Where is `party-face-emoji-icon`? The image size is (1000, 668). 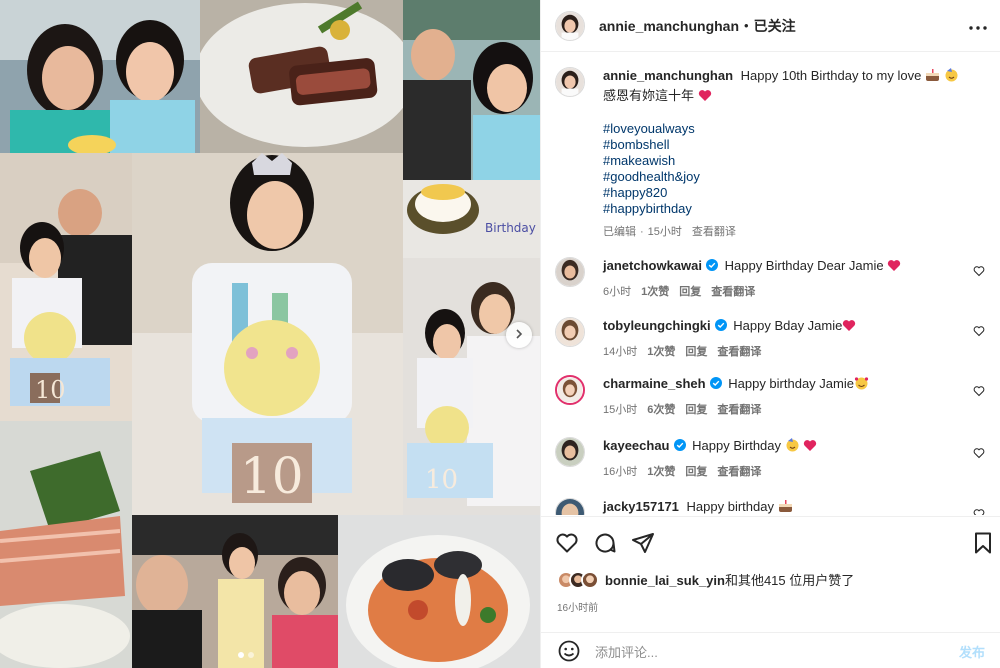 party-face-emoji-icon is located at coordinates (792, 447).